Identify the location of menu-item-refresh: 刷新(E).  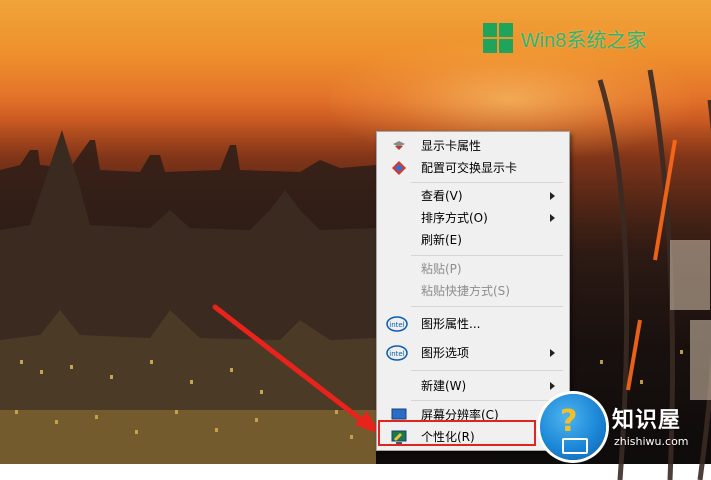
(472, 240).